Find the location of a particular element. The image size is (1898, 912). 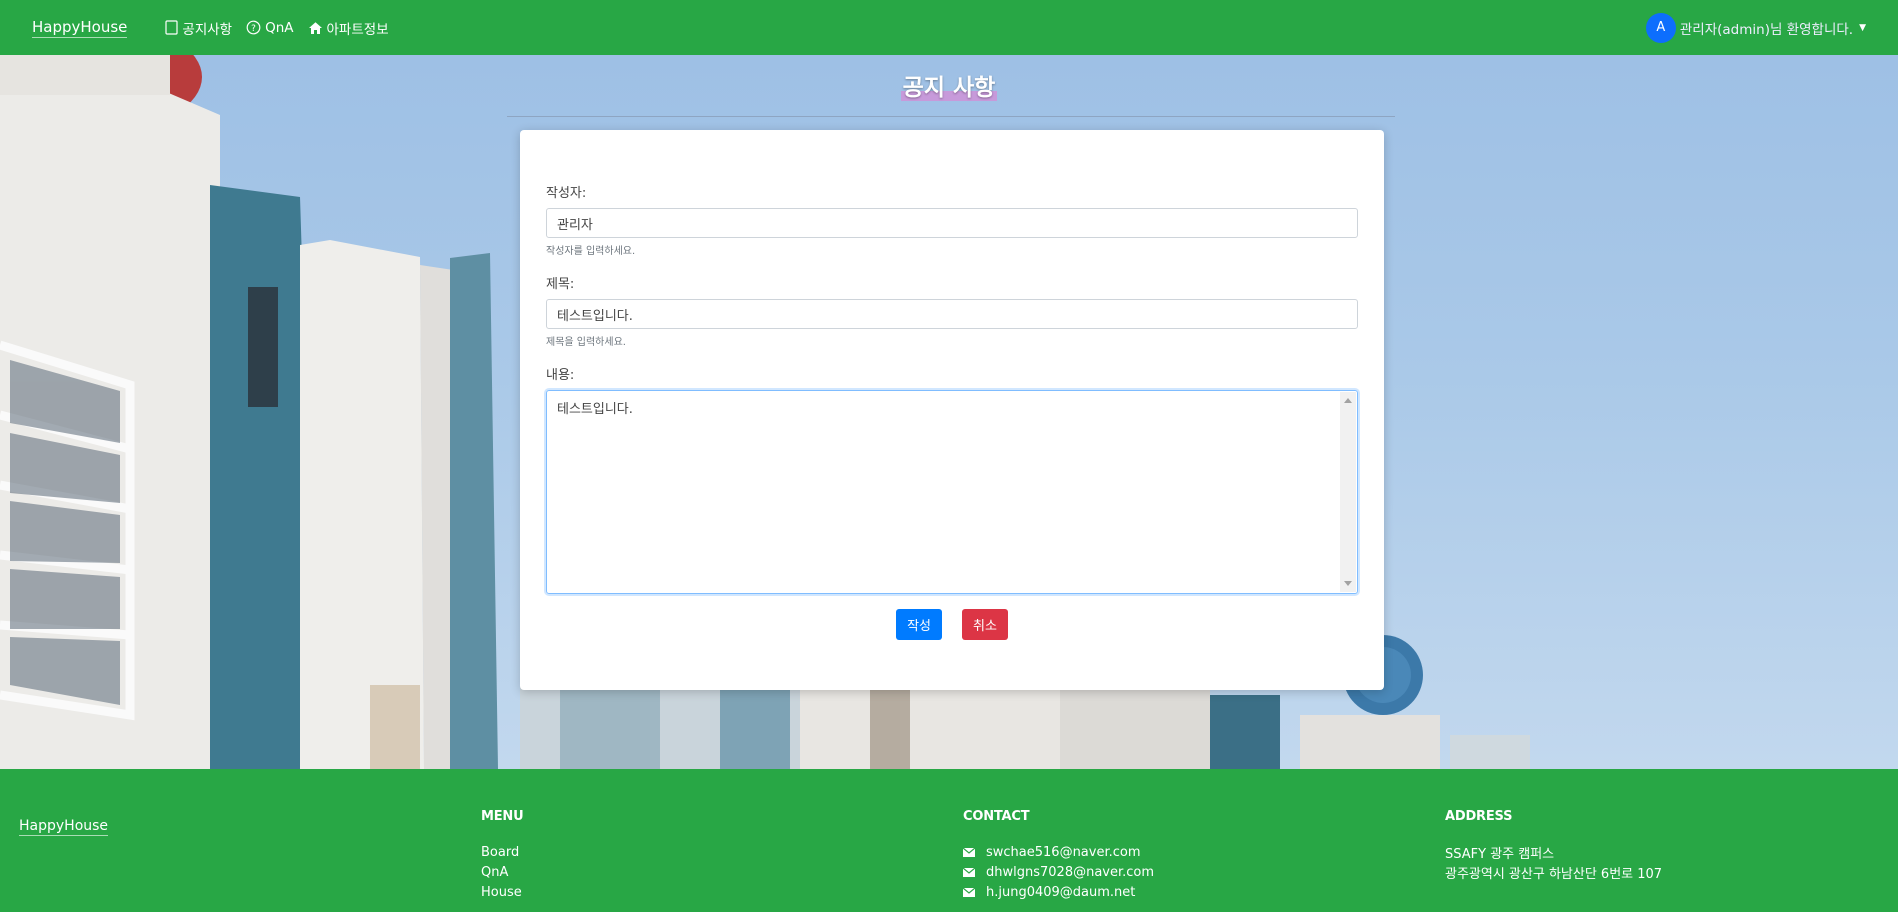

cancel-button: 취소 is located at coordinates (985, 624).